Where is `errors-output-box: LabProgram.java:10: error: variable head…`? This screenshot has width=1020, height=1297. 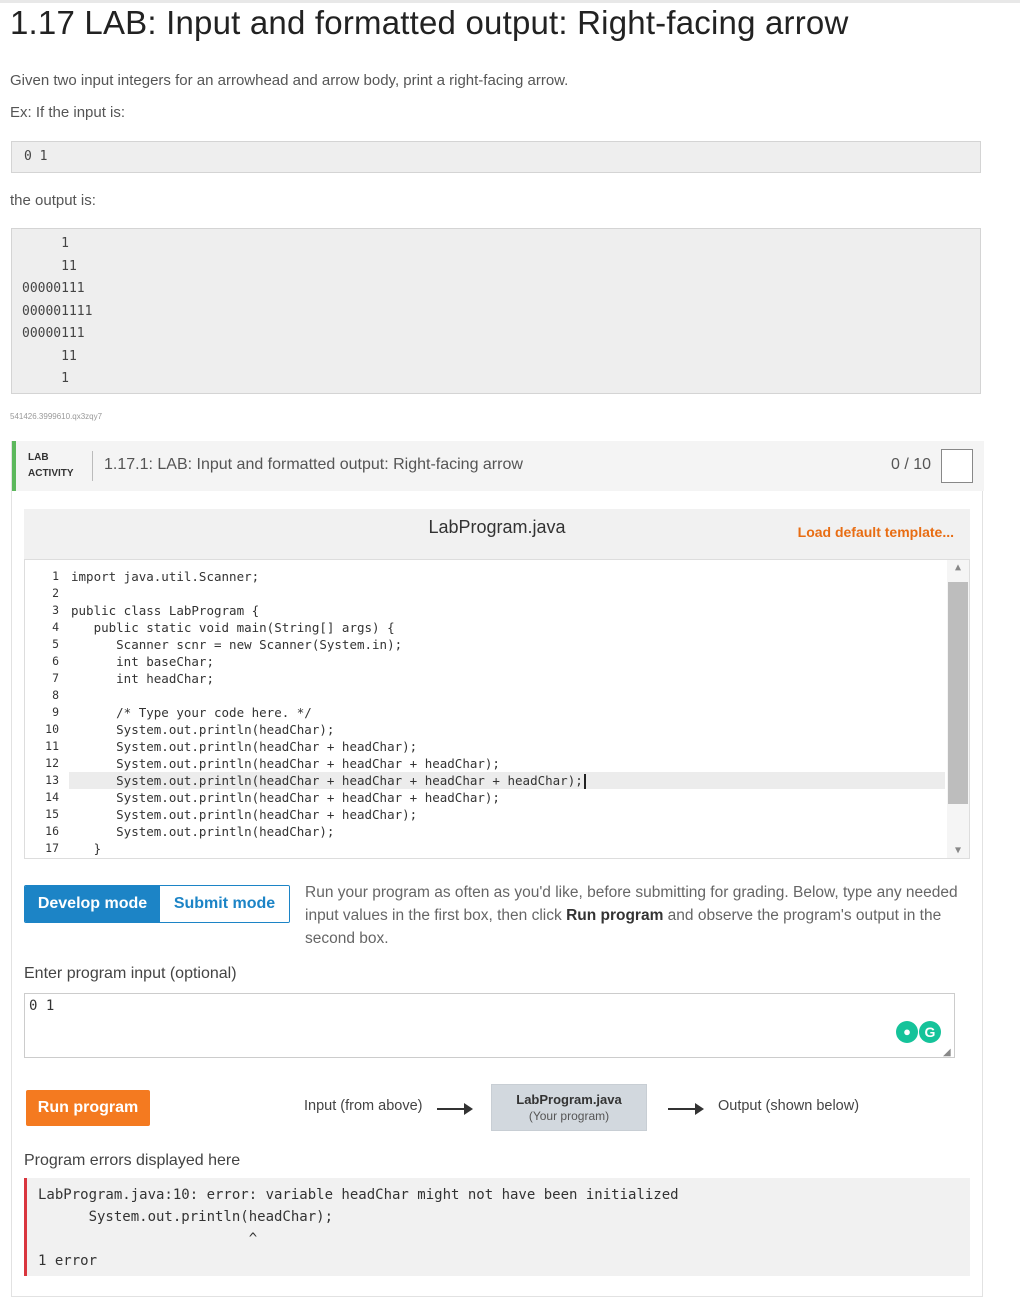
errors-output-box: LabProgram.java:10: error: variable head… is located at coordinates (497, 1227).